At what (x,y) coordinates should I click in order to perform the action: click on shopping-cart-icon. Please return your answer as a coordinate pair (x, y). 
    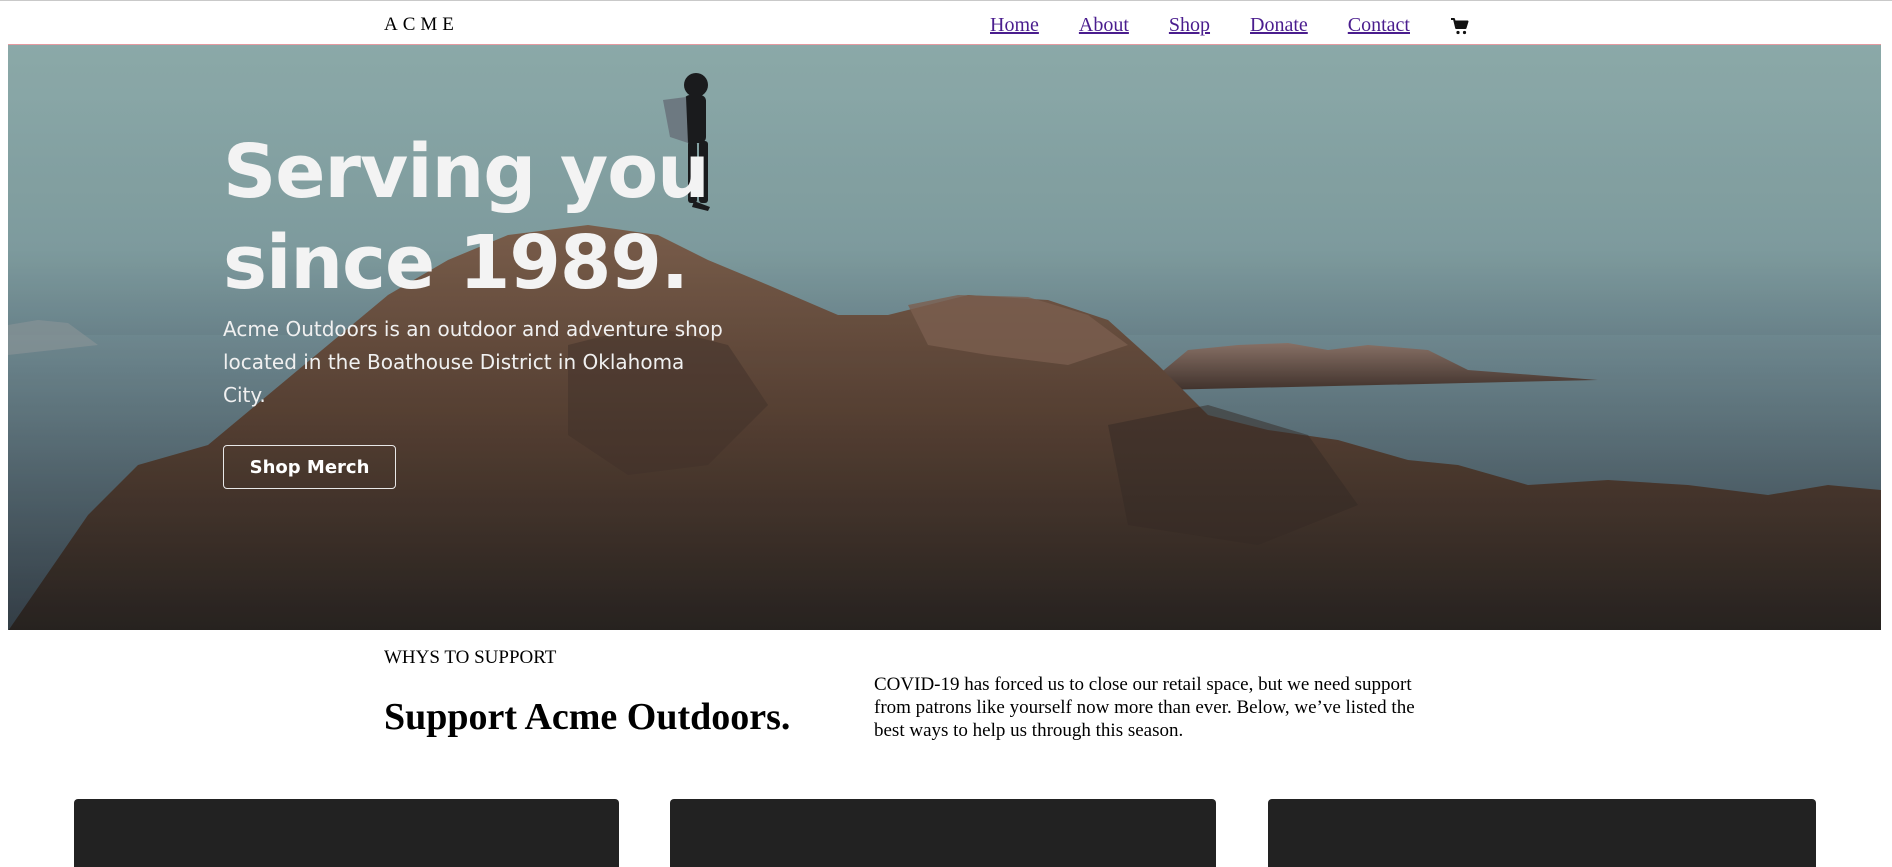
    Looking at the image, I should click on (1460, 26).